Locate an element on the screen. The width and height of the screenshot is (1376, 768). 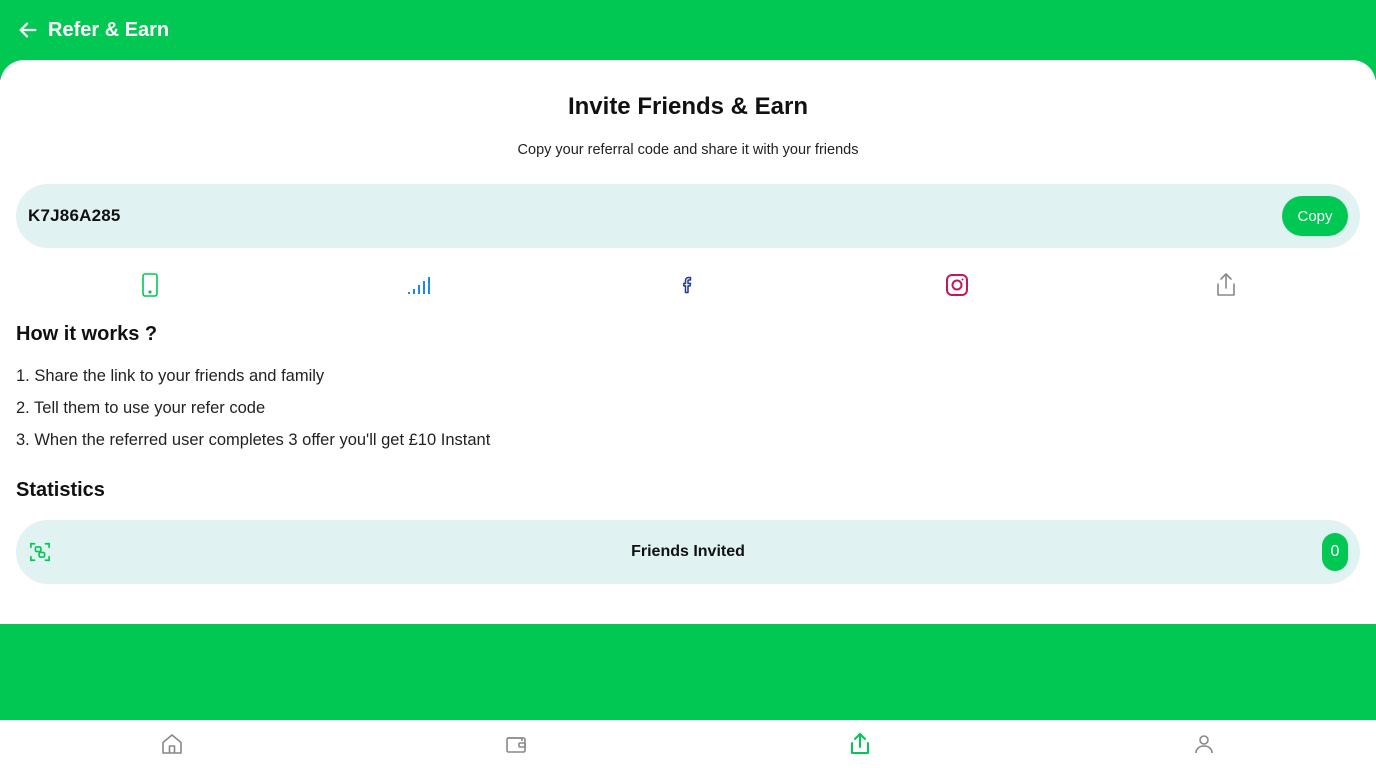
page-title: Refer & Earn is located at coordinates (109, 30).